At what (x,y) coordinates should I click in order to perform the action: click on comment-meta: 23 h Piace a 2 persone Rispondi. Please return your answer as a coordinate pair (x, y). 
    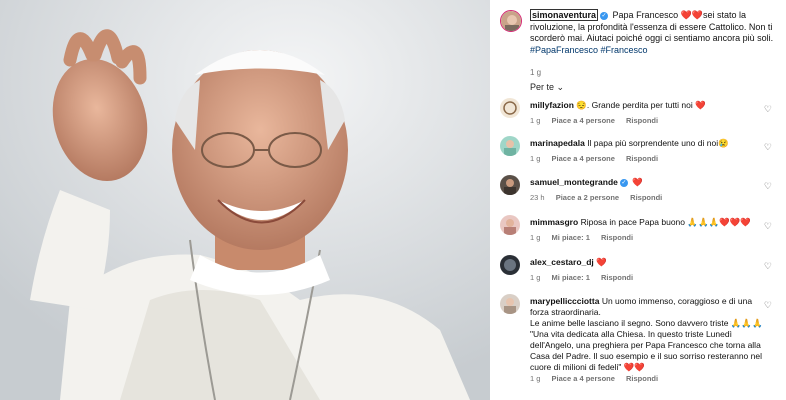
    Looking at the image, I should click on (600, 197).